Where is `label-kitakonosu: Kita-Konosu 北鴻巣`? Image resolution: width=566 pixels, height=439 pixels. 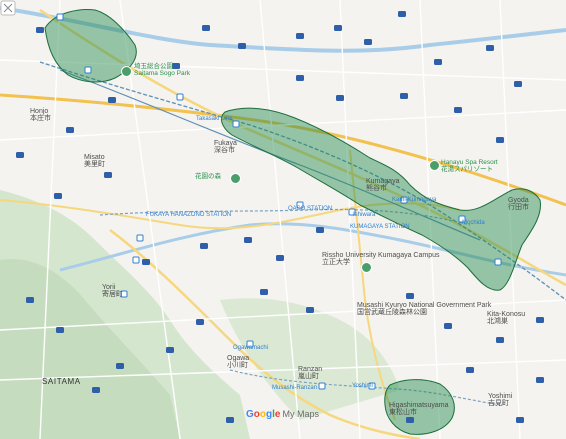 label-kitakonosu: Kita-Konosu 北鴻巣 is located at coordinates (506, 318).